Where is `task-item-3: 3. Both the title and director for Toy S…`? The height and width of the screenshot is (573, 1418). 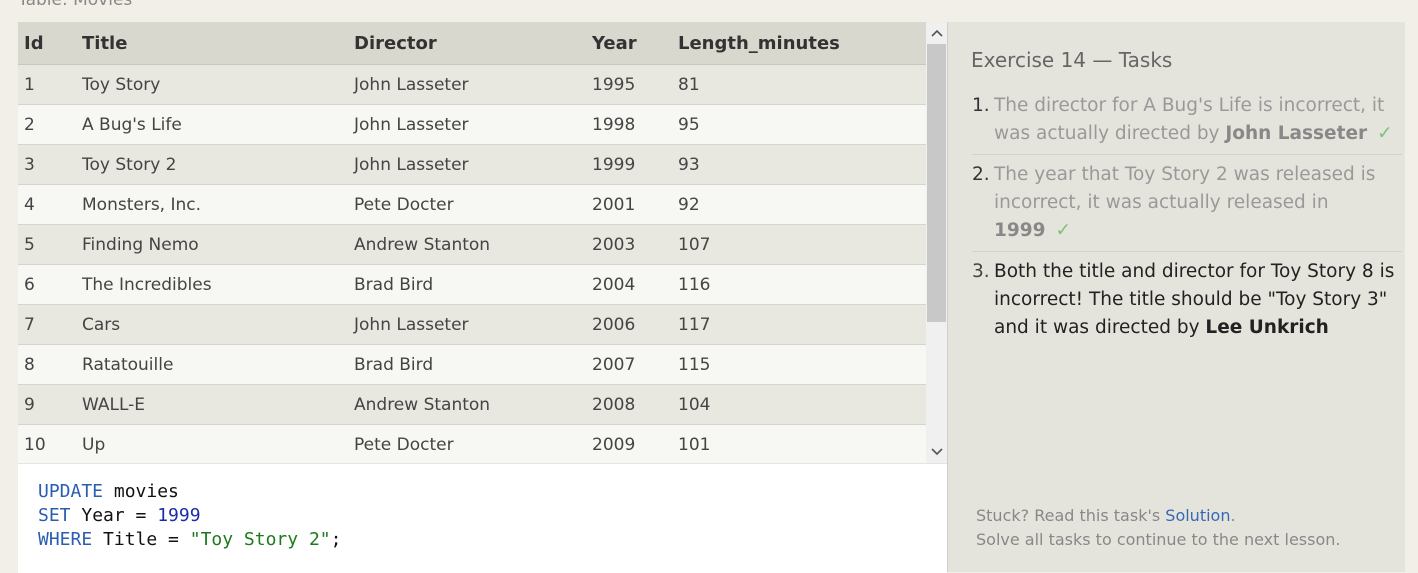
task-item-3: 3. Both the title and director for Toy S… is located at coordinates (1187, 303).